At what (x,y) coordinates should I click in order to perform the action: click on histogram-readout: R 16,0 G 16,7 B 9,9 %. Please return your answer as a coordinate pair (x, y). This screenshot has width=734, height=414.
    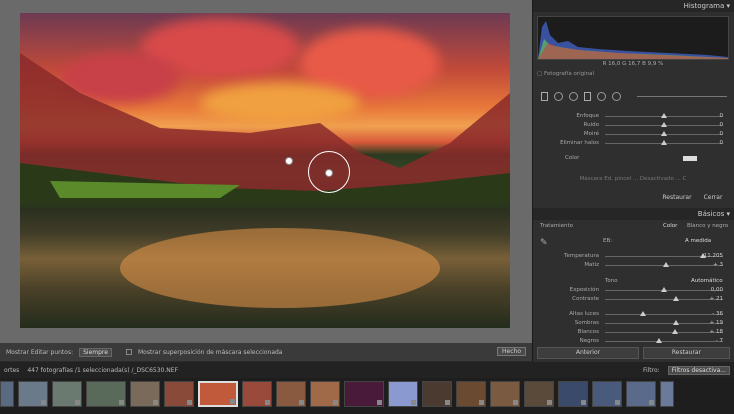
    Looking at the image, I should click on (633, 64).